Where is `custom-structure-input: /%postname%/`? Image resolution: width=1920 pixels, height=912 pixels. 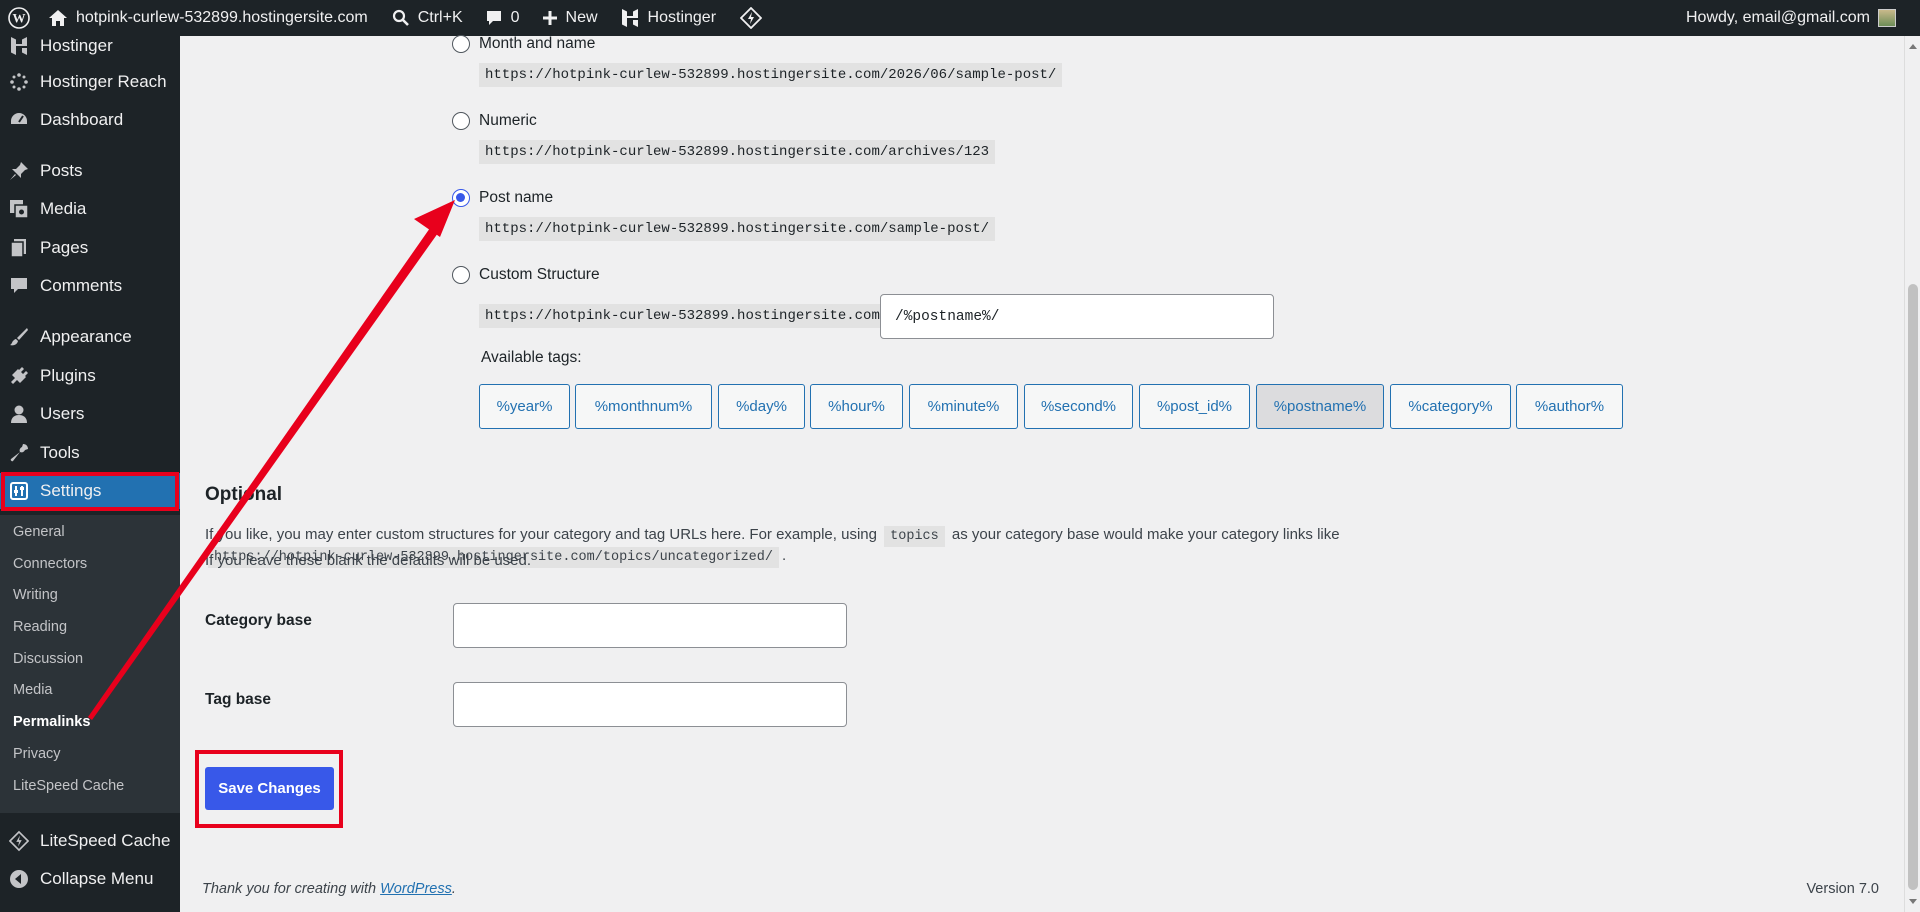 custom-structure-input: /%postname%/ is located at coordinates (1077, 316).